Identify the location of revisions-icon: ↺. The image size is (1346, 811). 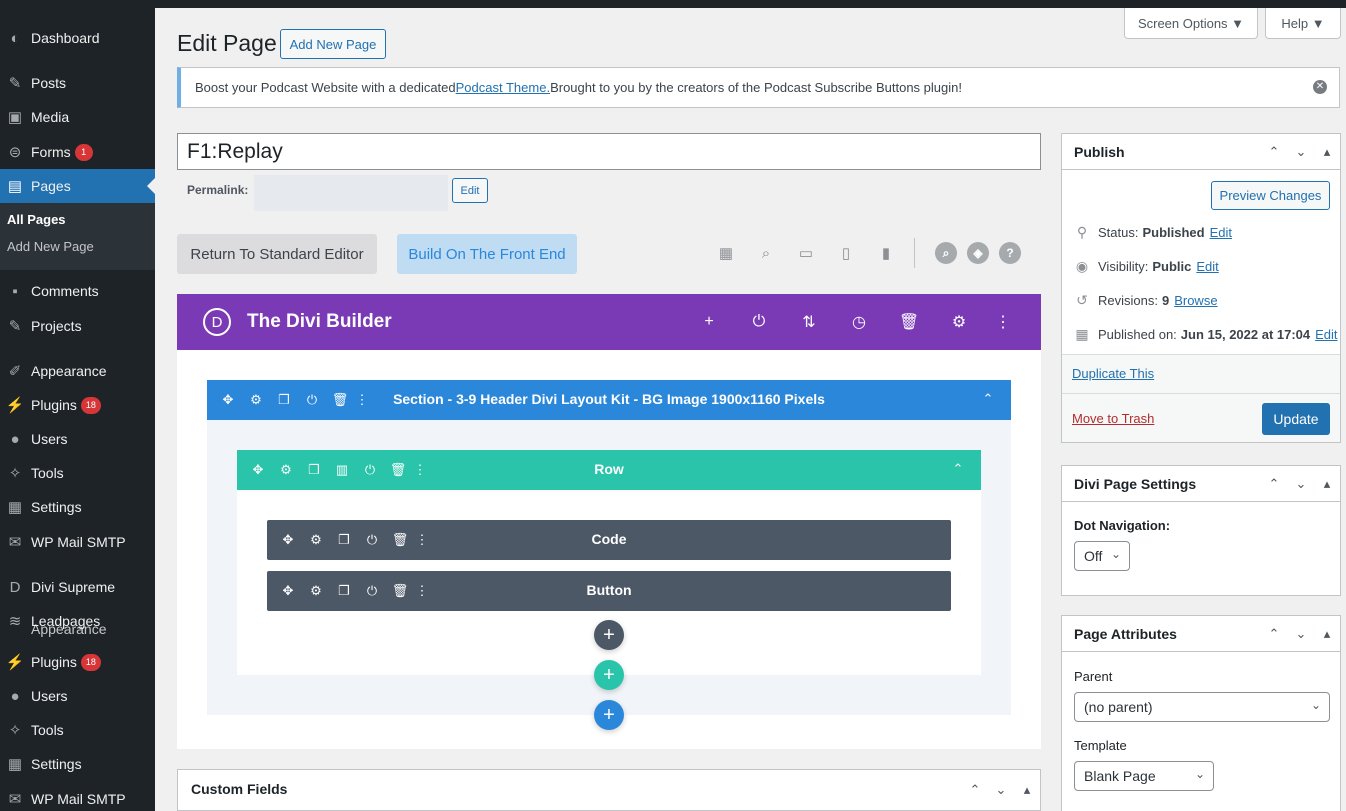
(1082, 300).